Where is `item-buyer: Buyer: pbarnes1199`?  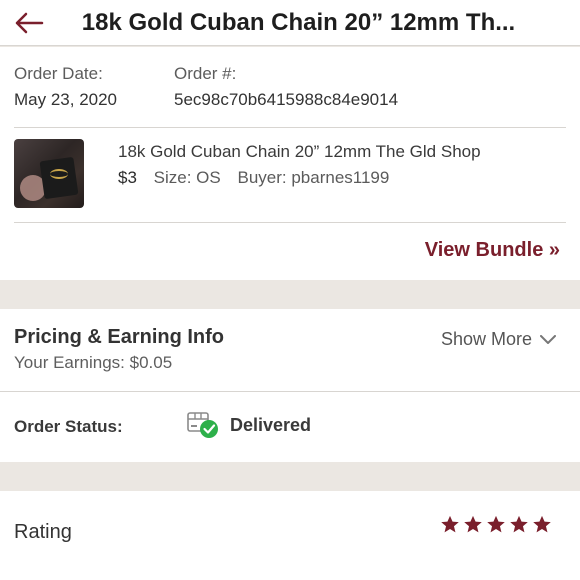 item-buyer: Buyer: pbarnes1199 is located at coordinates (313, 177).